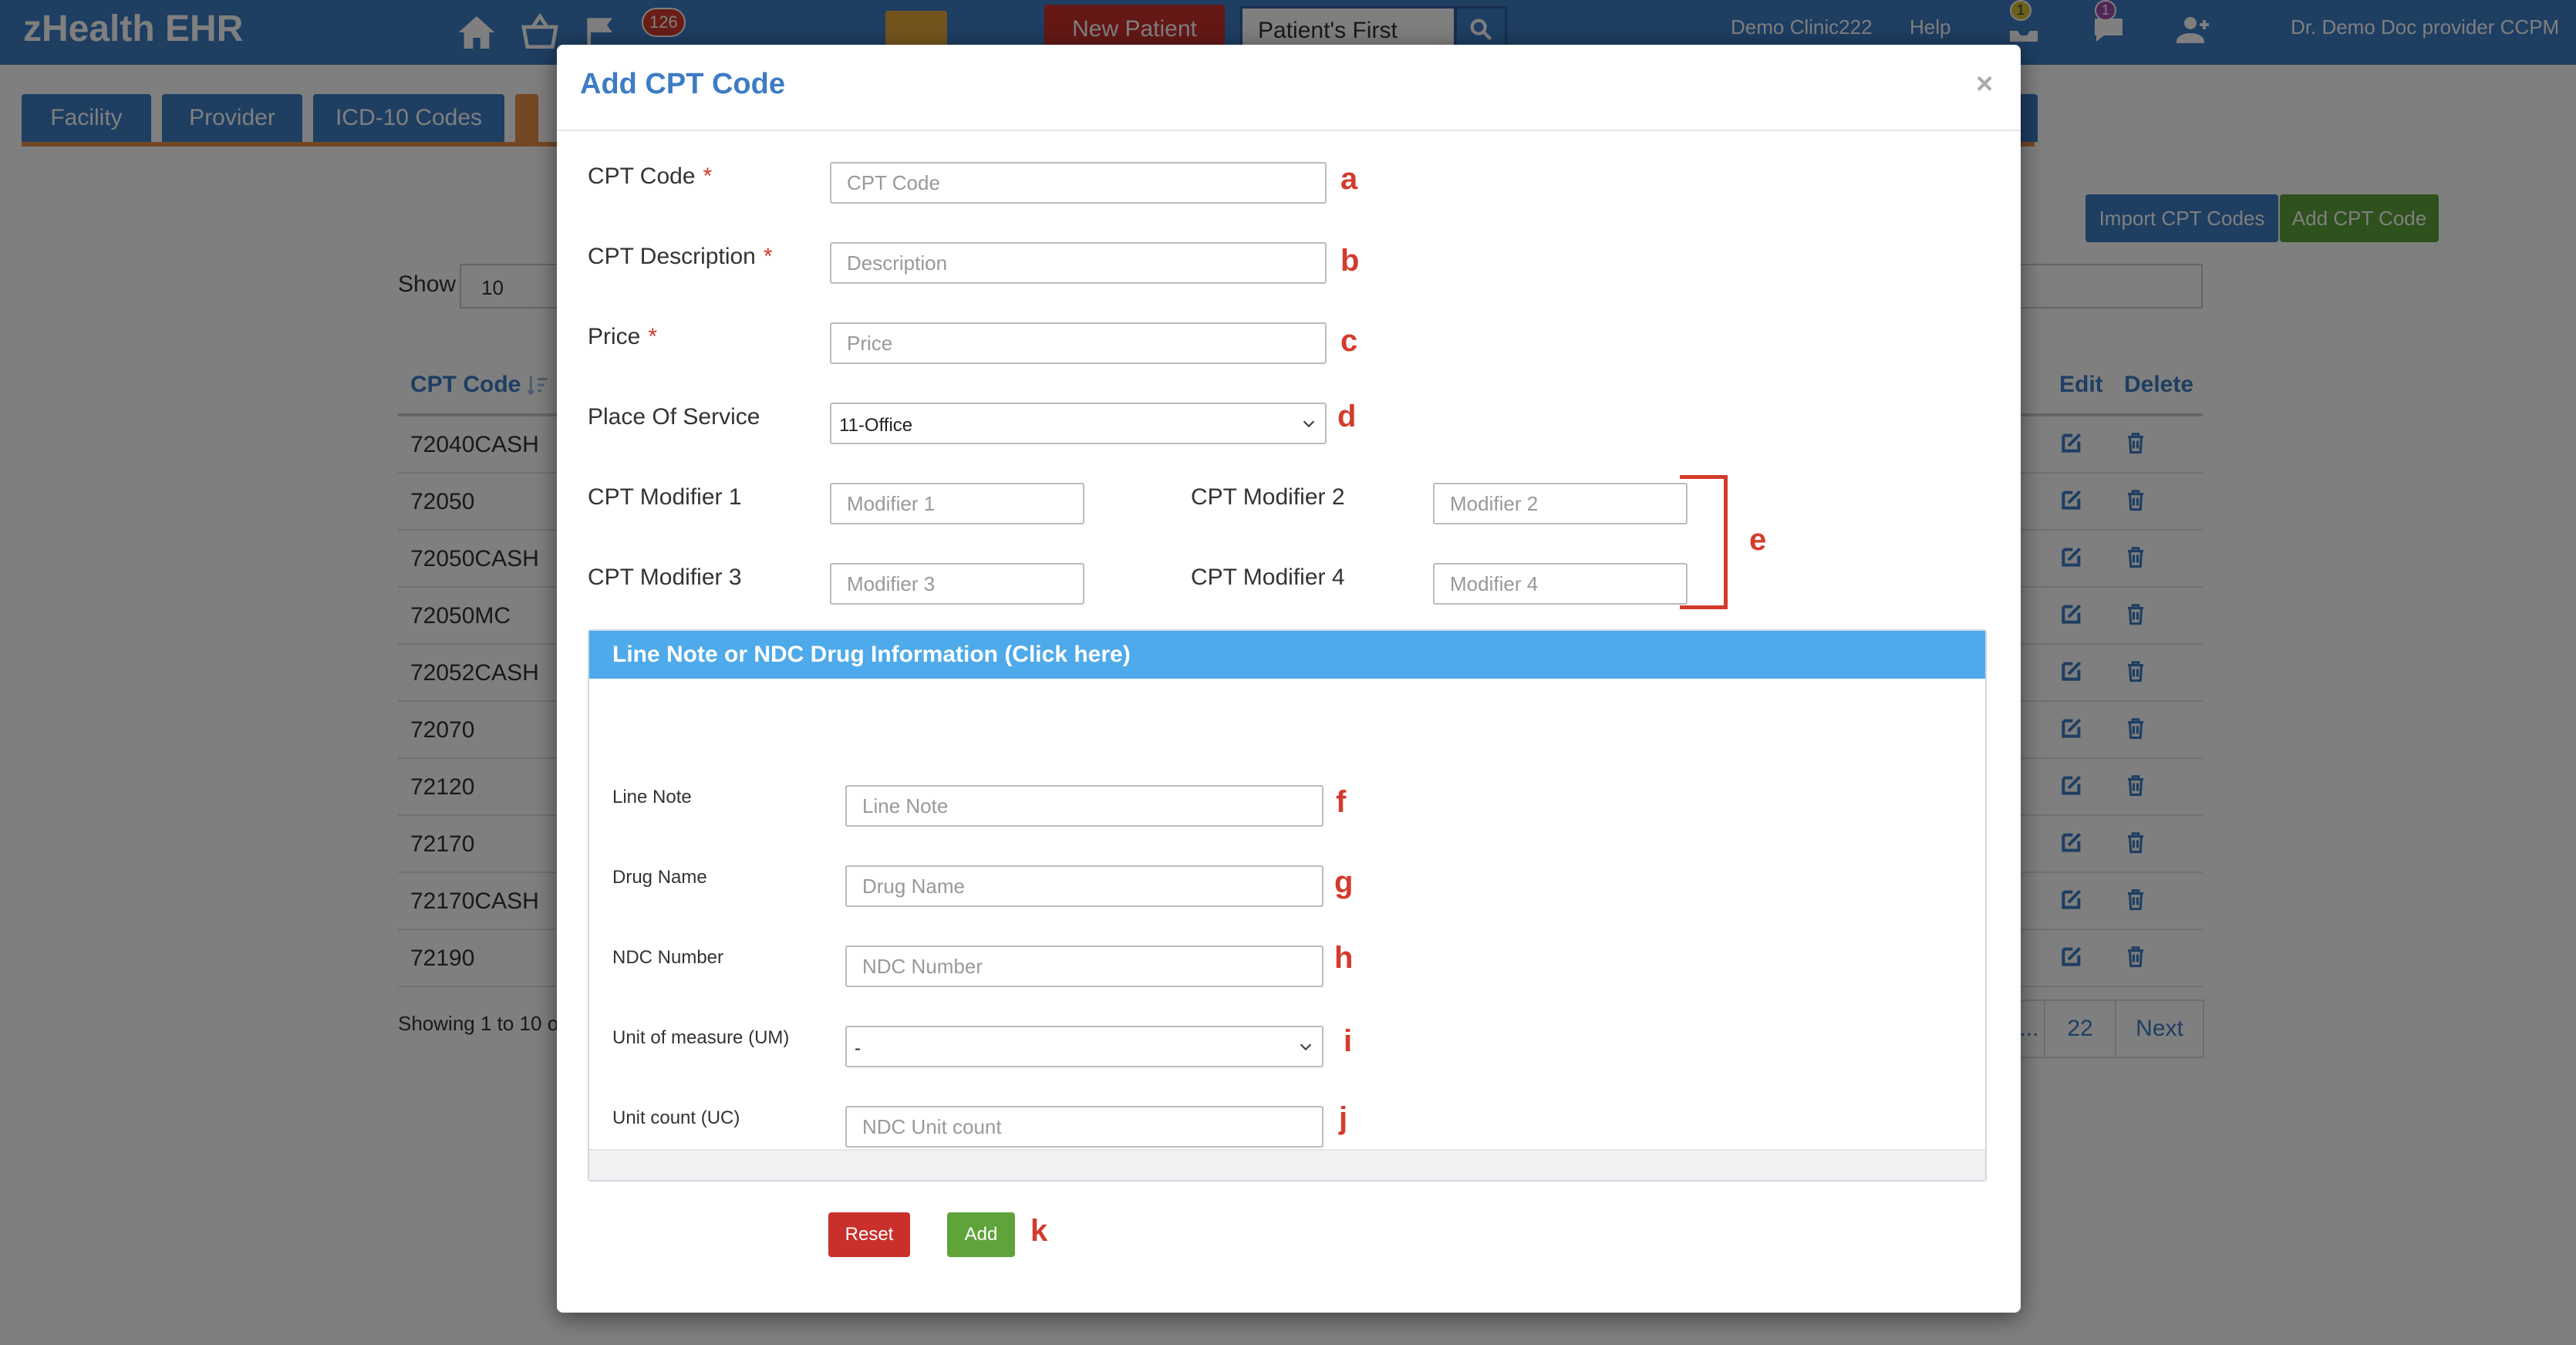  I want to click on annotation-marker-k: k, so click(1039, 1231).